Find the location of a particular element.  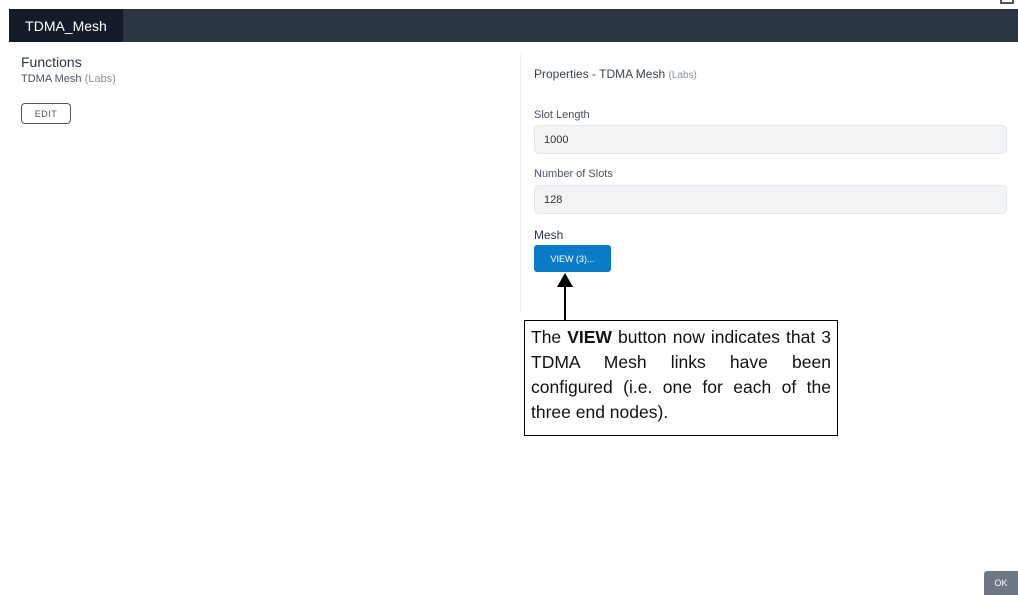

functions-heading: Functions is located at coordinates (51, 62).